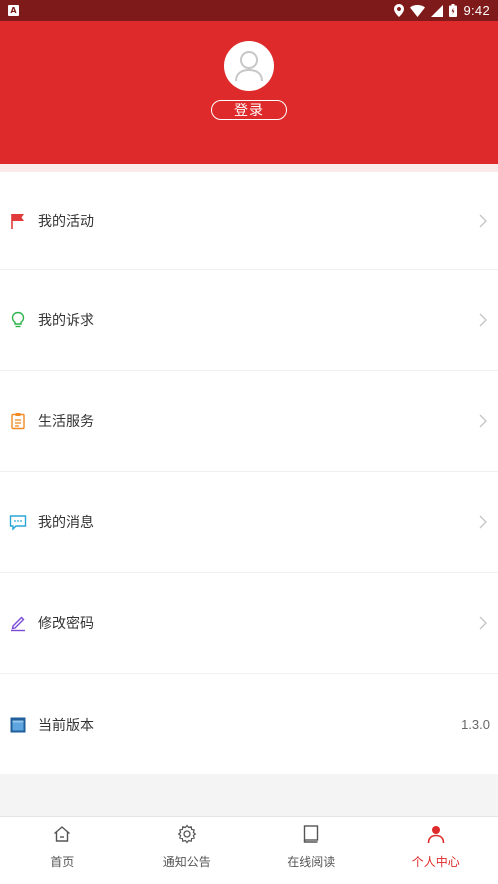 This screenshot has width=498, height=884. What do you see at coordinates (249, 10) in the screenshot?
I see `status-bar: A 9:42` at bounding box center [249, 10].